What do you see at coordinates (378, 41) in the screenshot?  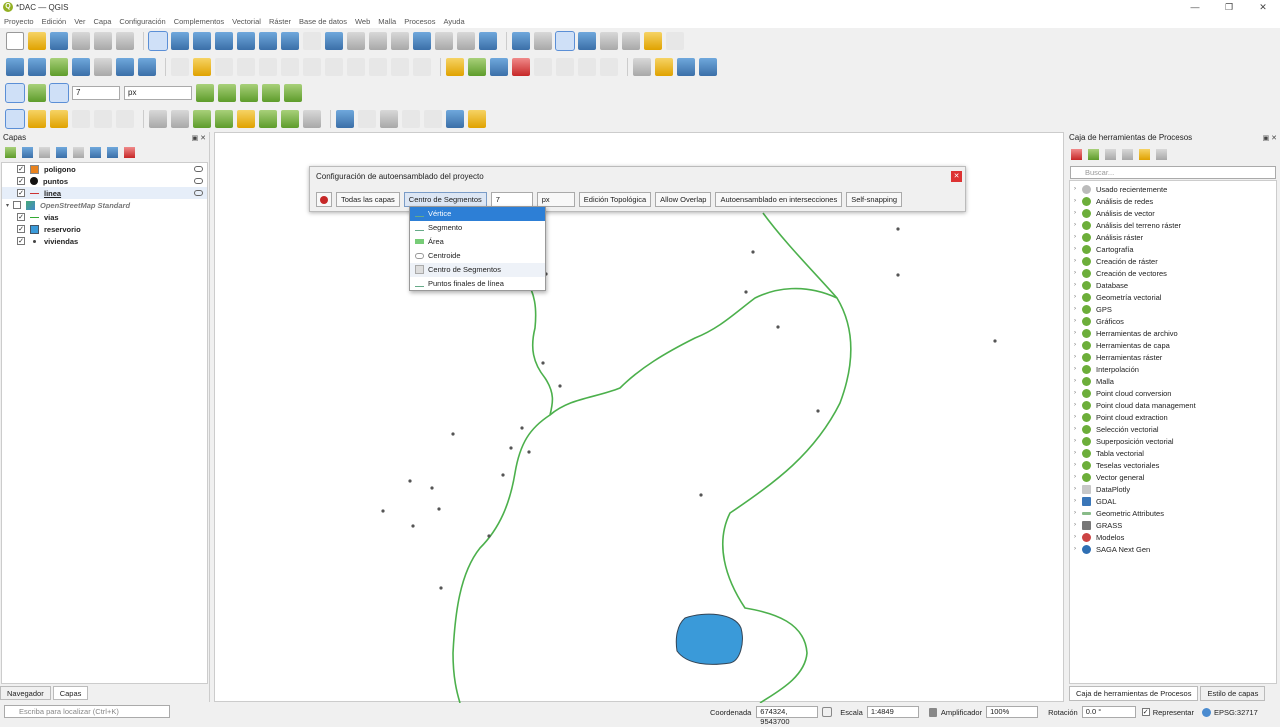 I see `new-map-view-icon` at bounding box center [378, 41].